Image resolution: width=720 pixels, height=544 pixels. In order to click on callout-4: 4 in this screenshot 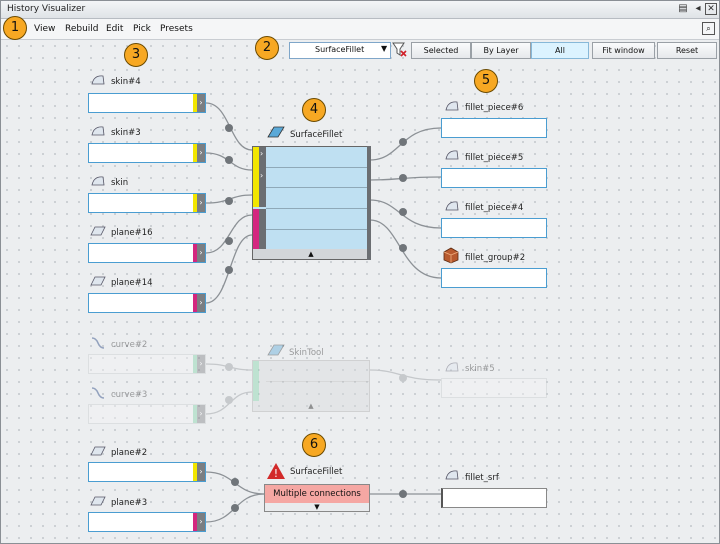, I will do `click(314, 110)`.